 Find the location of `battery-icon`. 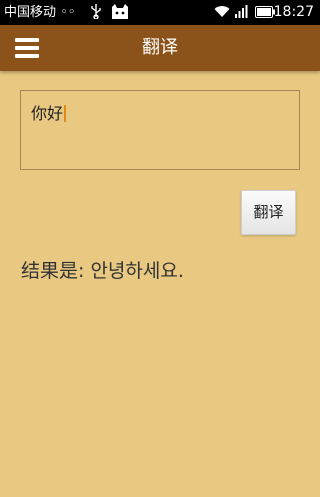

battery-icon is located at coordinates (265, 14).